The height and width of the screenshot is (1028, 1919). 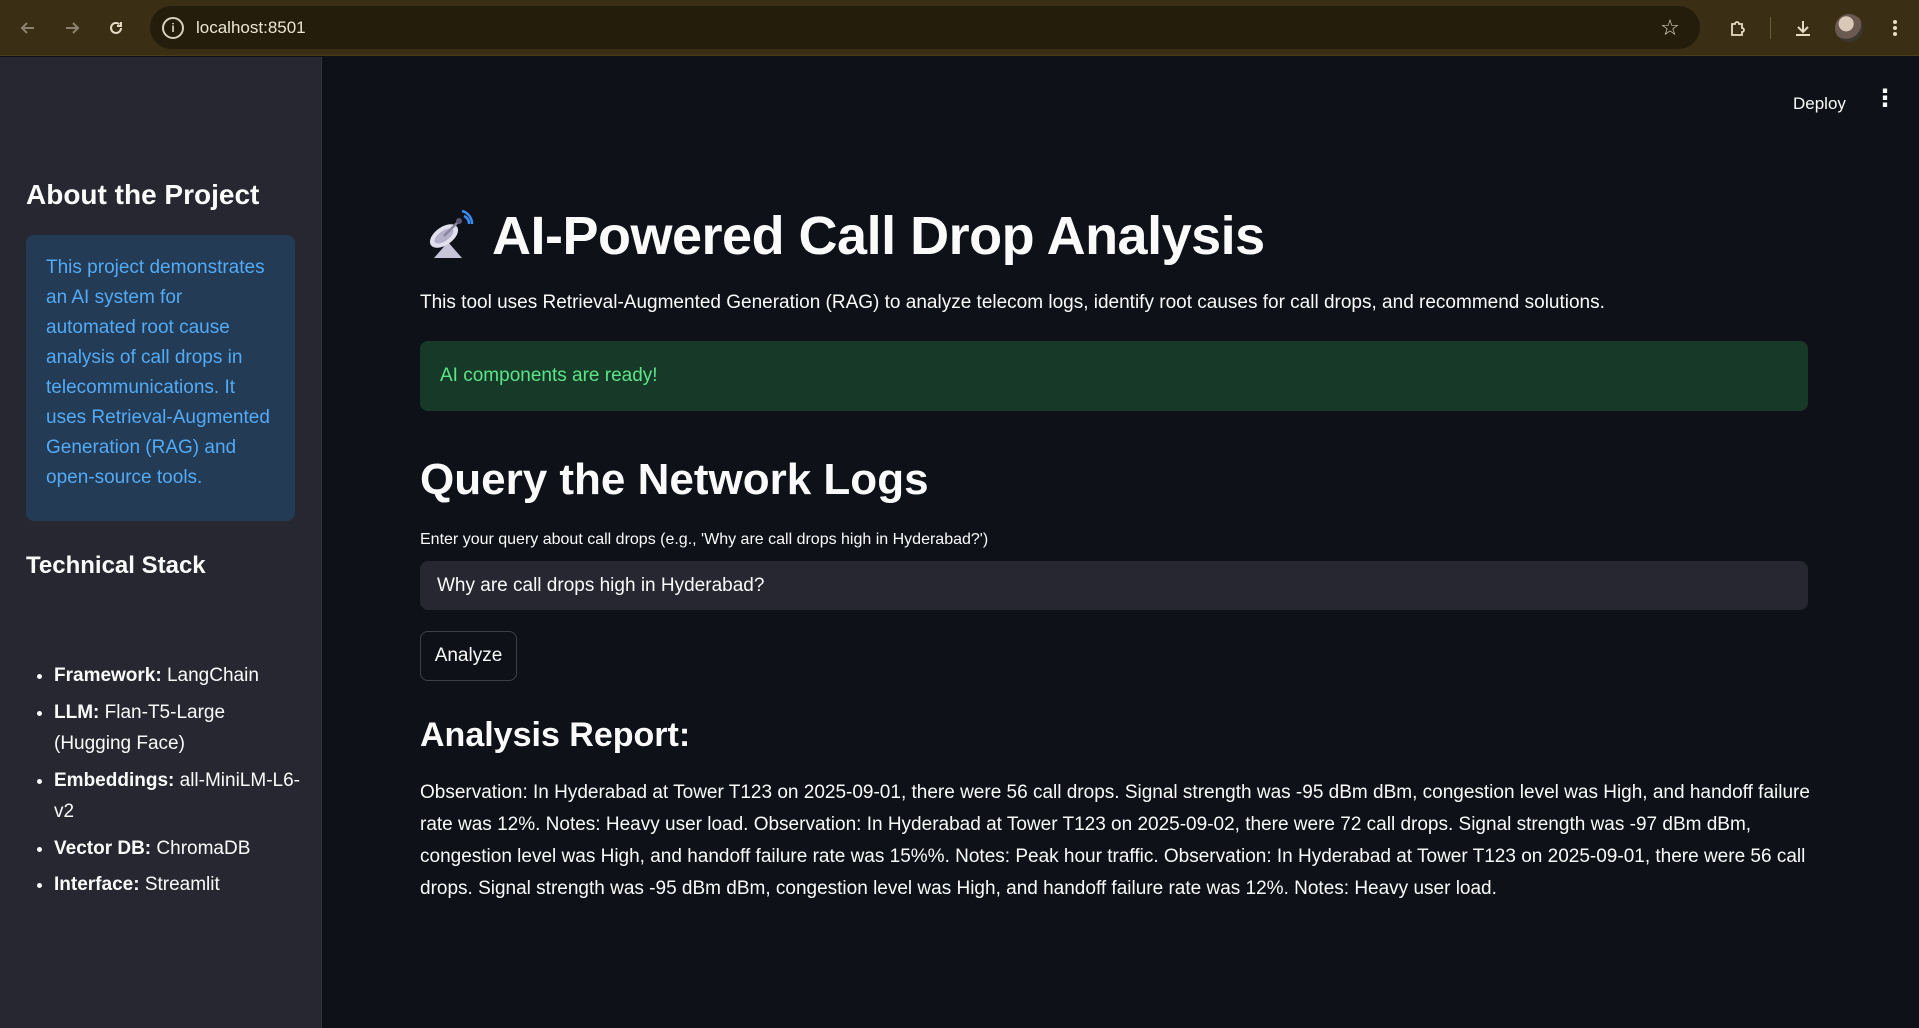 I want to click on stack-key: LLM:, so click(x=77, y=712).